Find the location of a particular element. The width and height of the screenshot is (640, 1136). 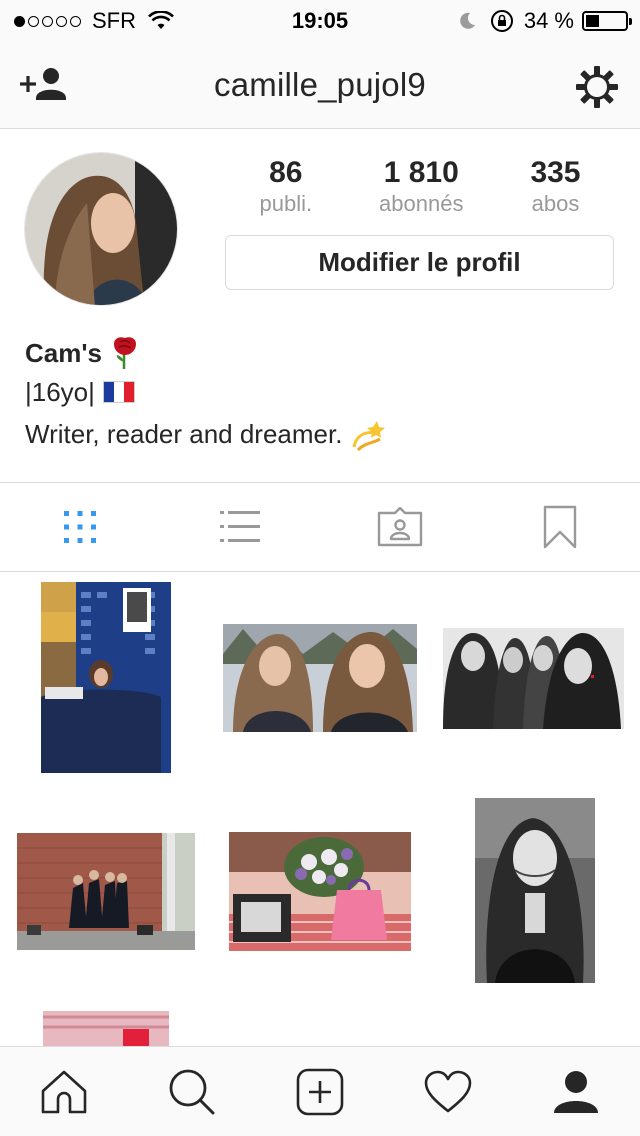

nav-home-button is located at coordinates (64, 1092).